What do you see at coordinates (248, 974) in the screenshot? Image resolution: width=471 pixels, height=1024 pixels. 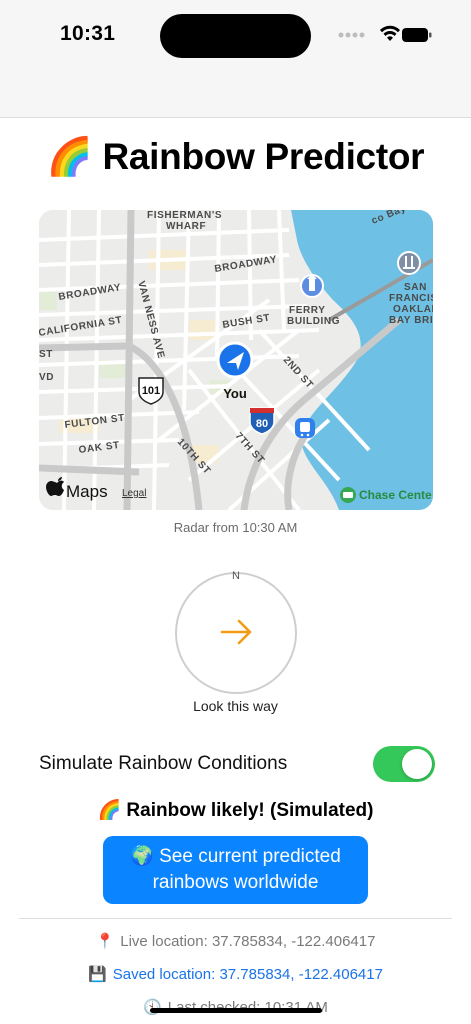 I see `saved-location-link: Saved location: 37.785834, -122.406417` at bounding box center [248, 974].